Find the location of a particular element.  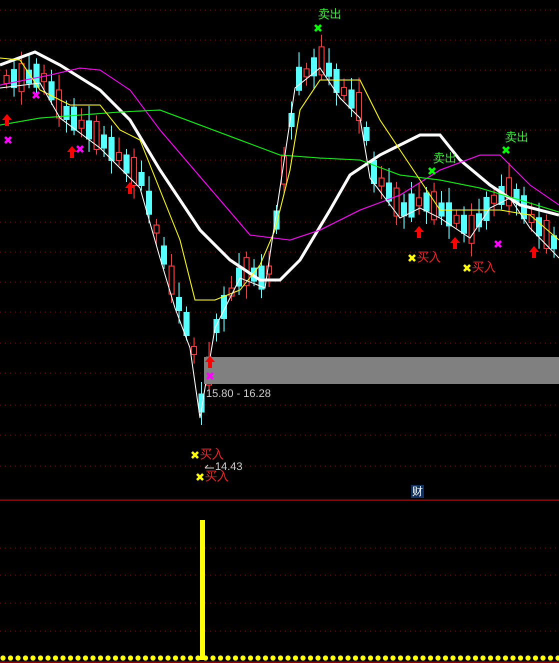

marker-badge: 财 is located at coordinates (417, 491).